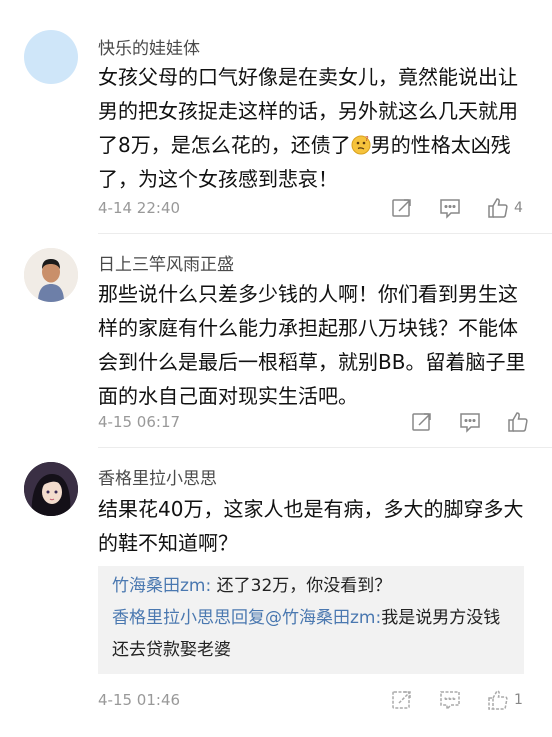 The image size is (552, 737). I want to click on comment-meta: 4-14 22:40 4, so click(314, 208).